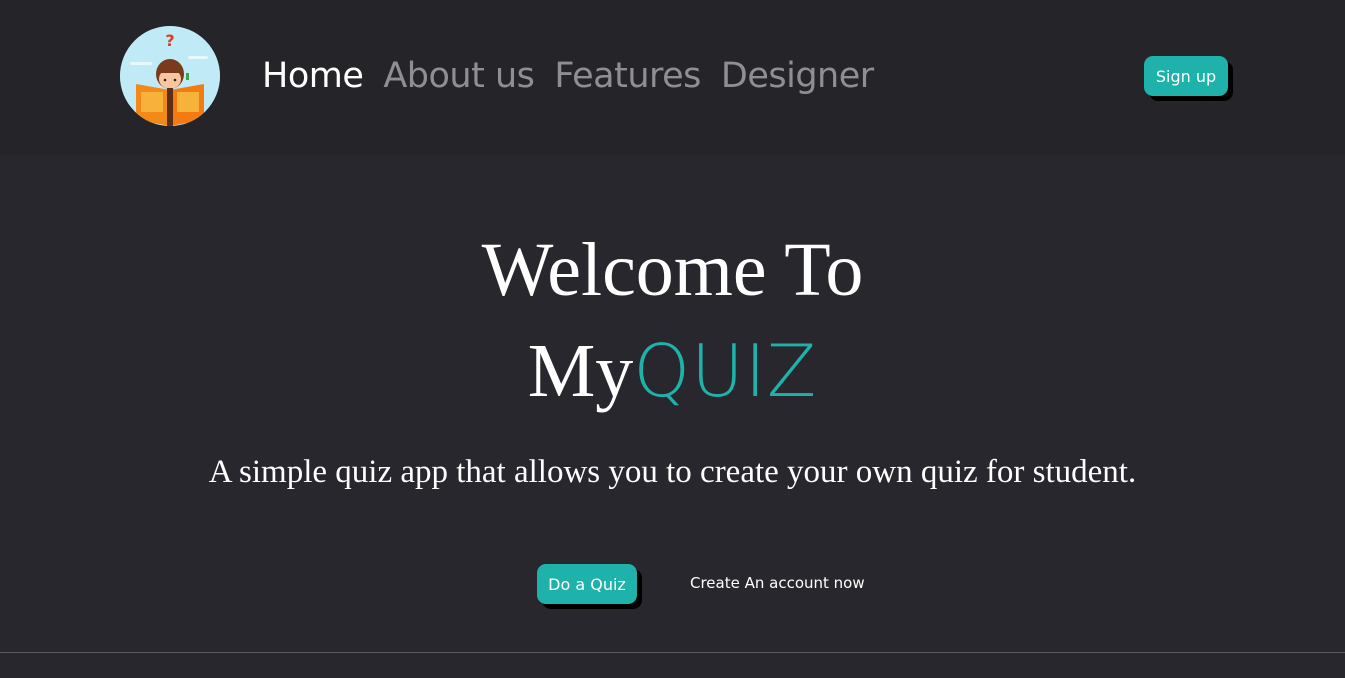  What do you see at coordinates (580, 371) in the screenshot?
I see `brand-prefix: My` at bounding box center [580, 371].